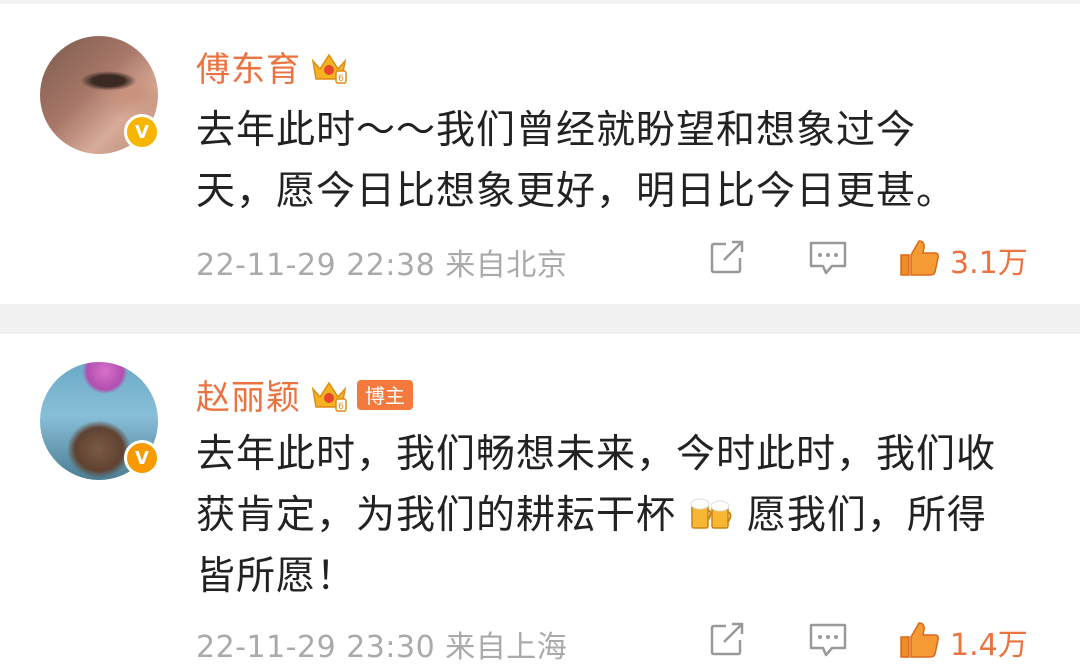 The width and height of the screenshot is (1080, 664). What do you see at coordinates (596, 454) in the screenshot?
I see `text-line: 去年此时，我们畅想未来，今时此时，我们收` at bounding box center [596, 454].